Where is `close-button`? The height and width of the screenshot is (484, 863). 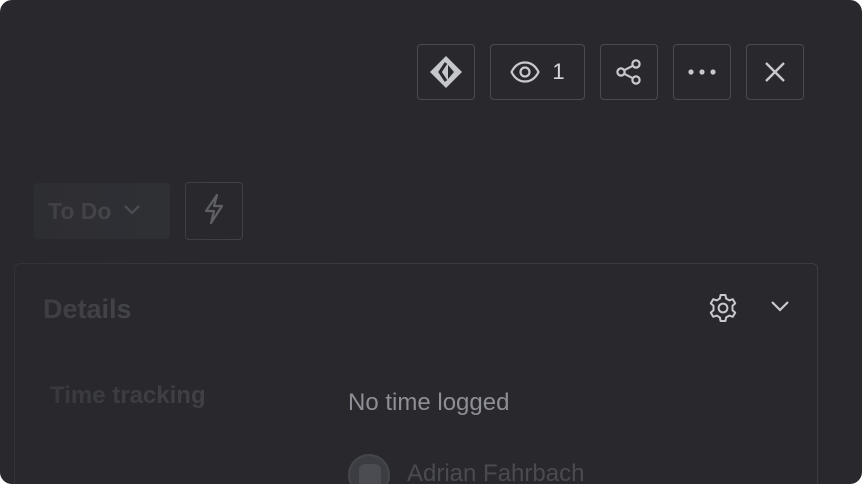
close-button is located at coordinates (775, 72).